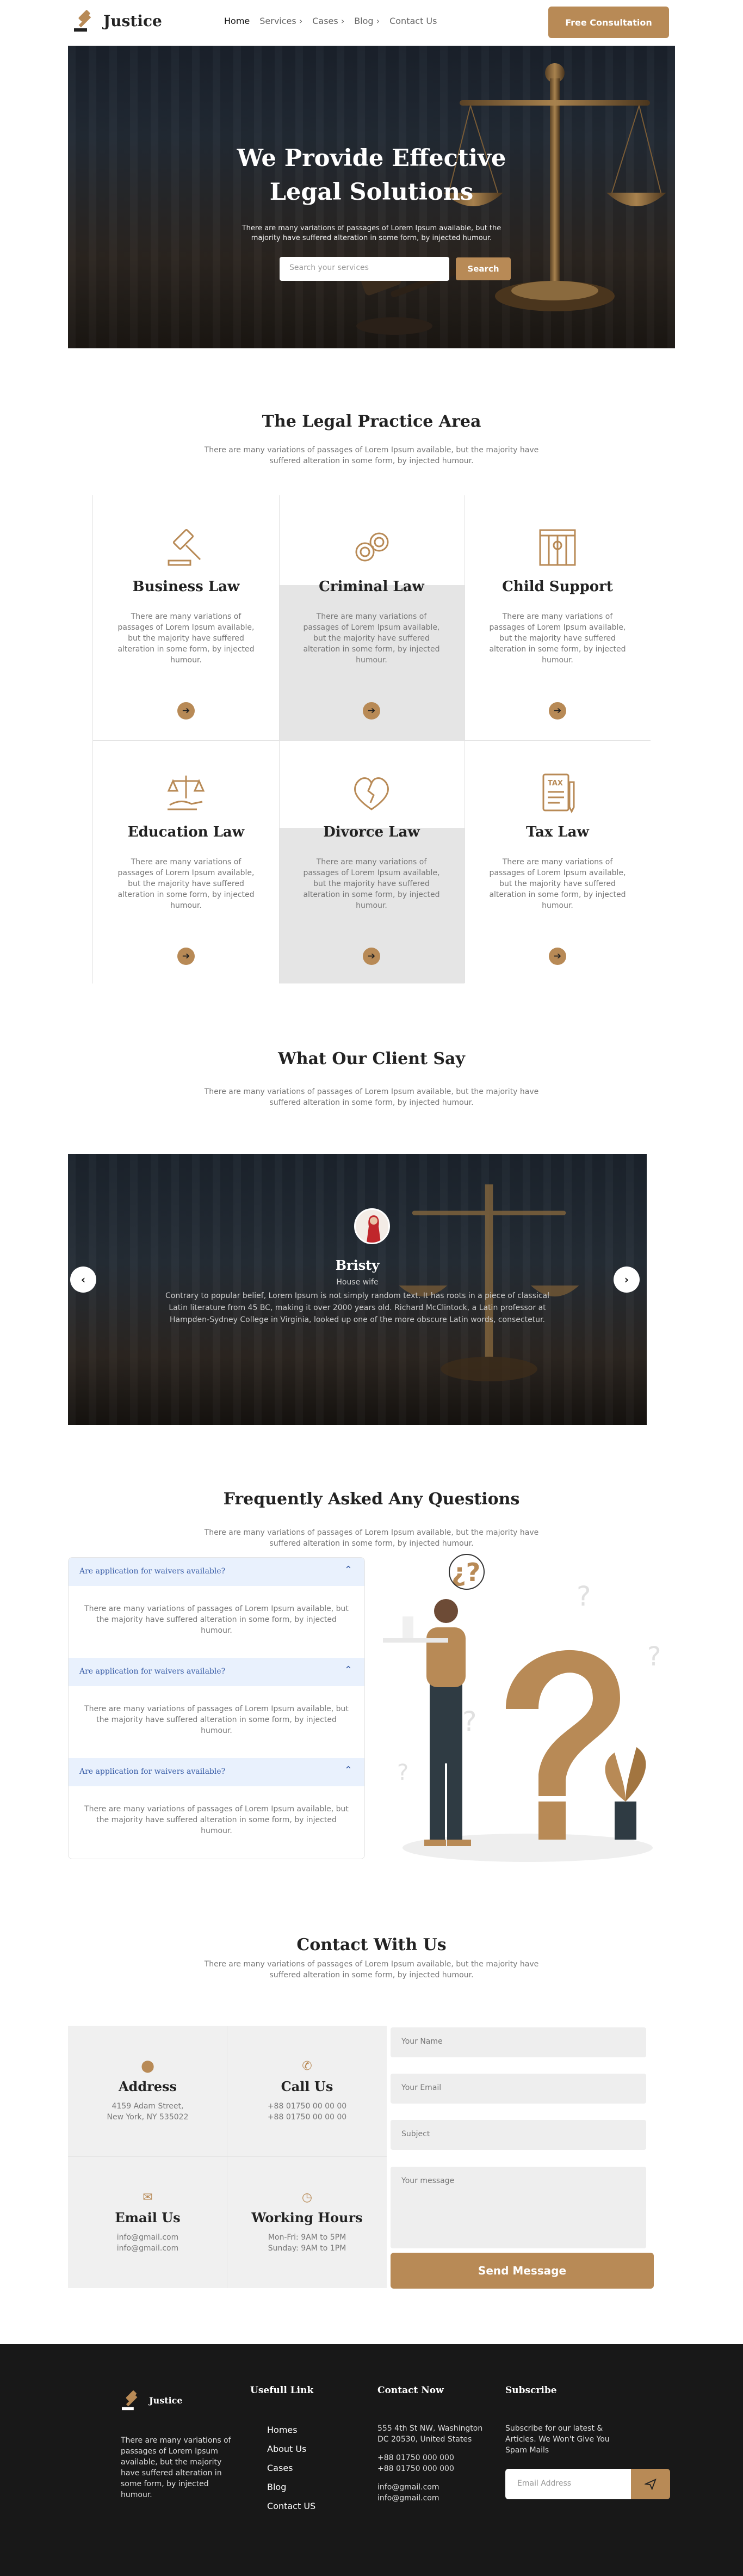  I want to click on free-consultation-button: Free Consultation, so click(608, 22).